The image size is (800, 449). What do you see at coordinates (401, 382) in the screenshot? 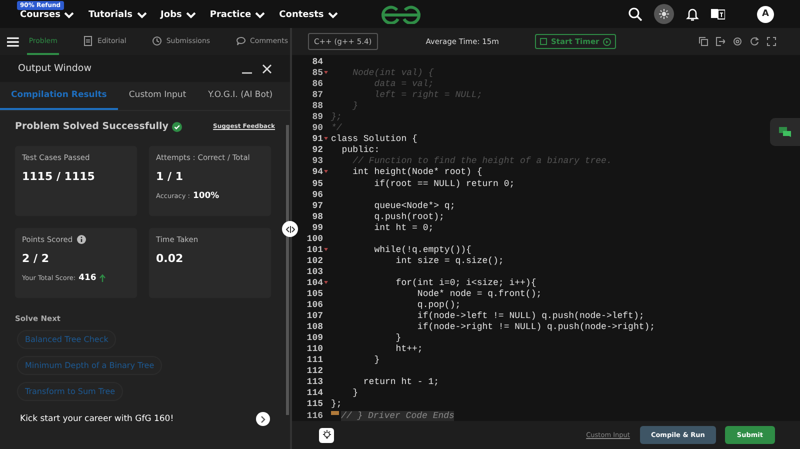
I see `code-line: return ht - 1;` at bounding box center [401, 382].